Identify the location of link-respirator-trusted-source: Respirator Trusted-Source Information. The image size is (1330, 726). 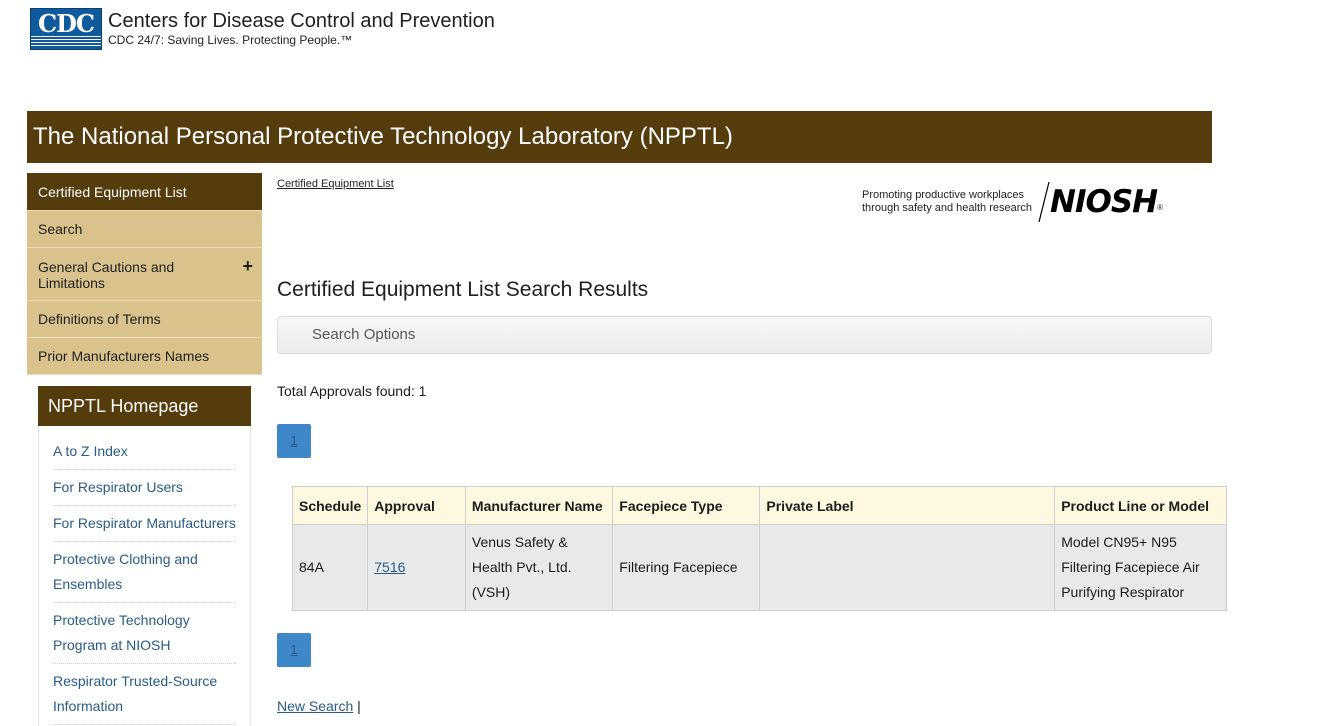
(144, 694).